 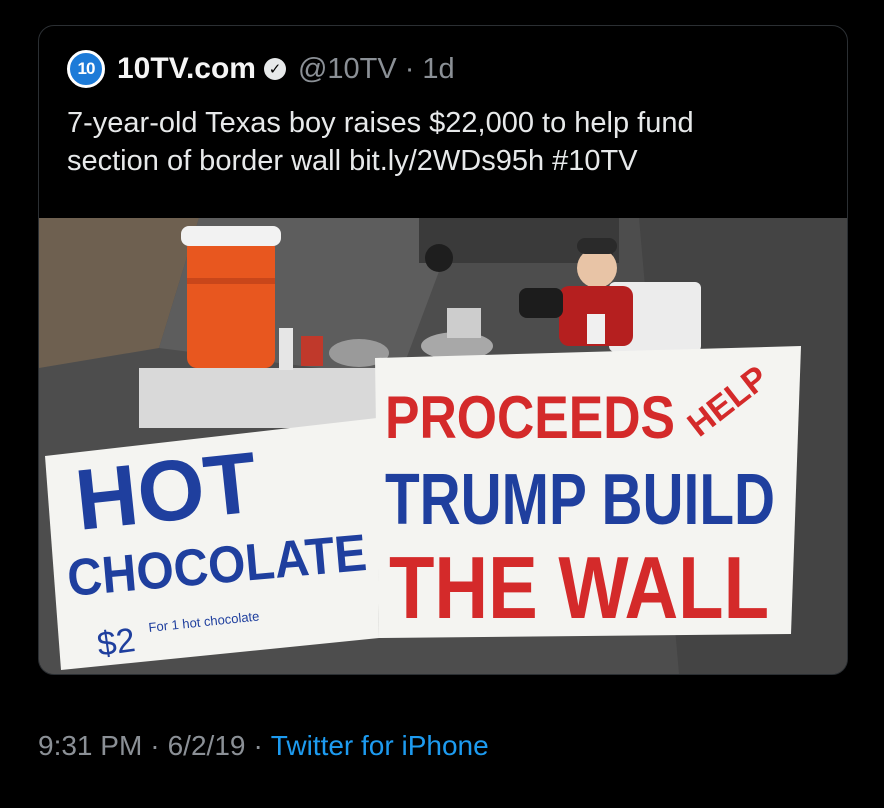 I want to click on tweet-date: 6/2/19, so click(x=207, y=746).